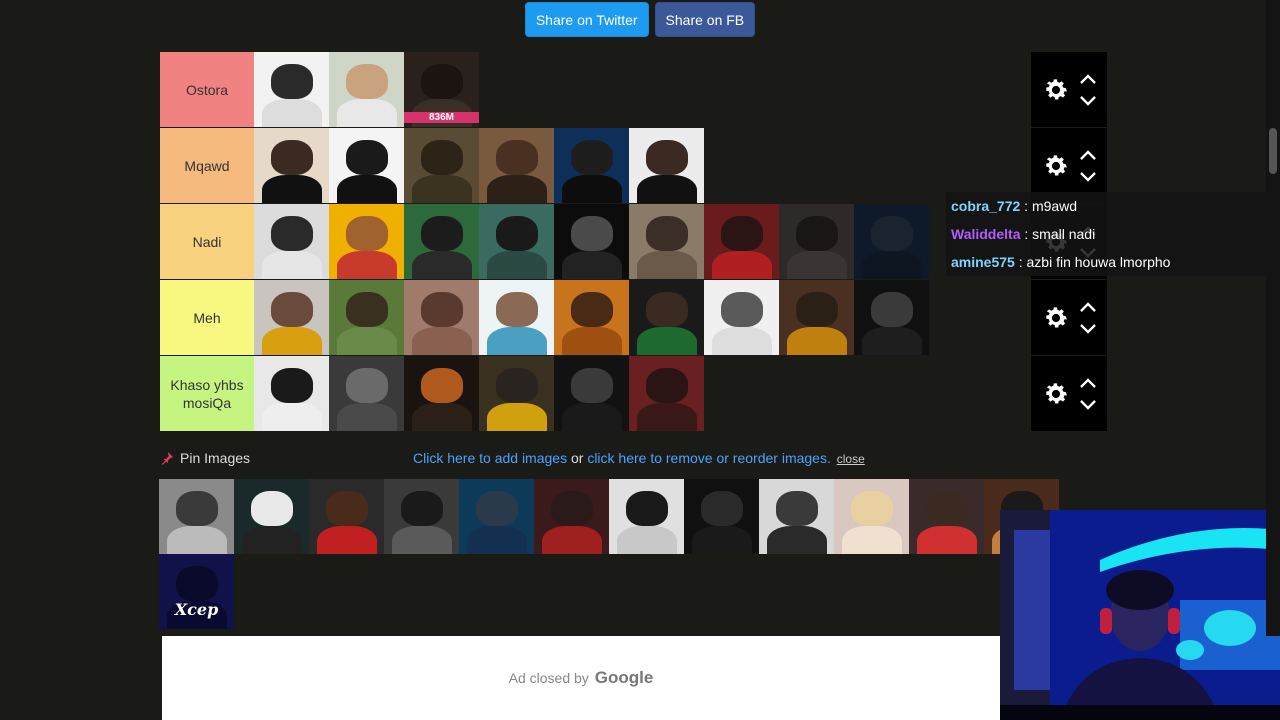 Image resolution: width=1280 pixels, height=720 pixels. Describe the element at coordinates (167, 458) in the screenshot. I see `pushpin-icon` at that location.